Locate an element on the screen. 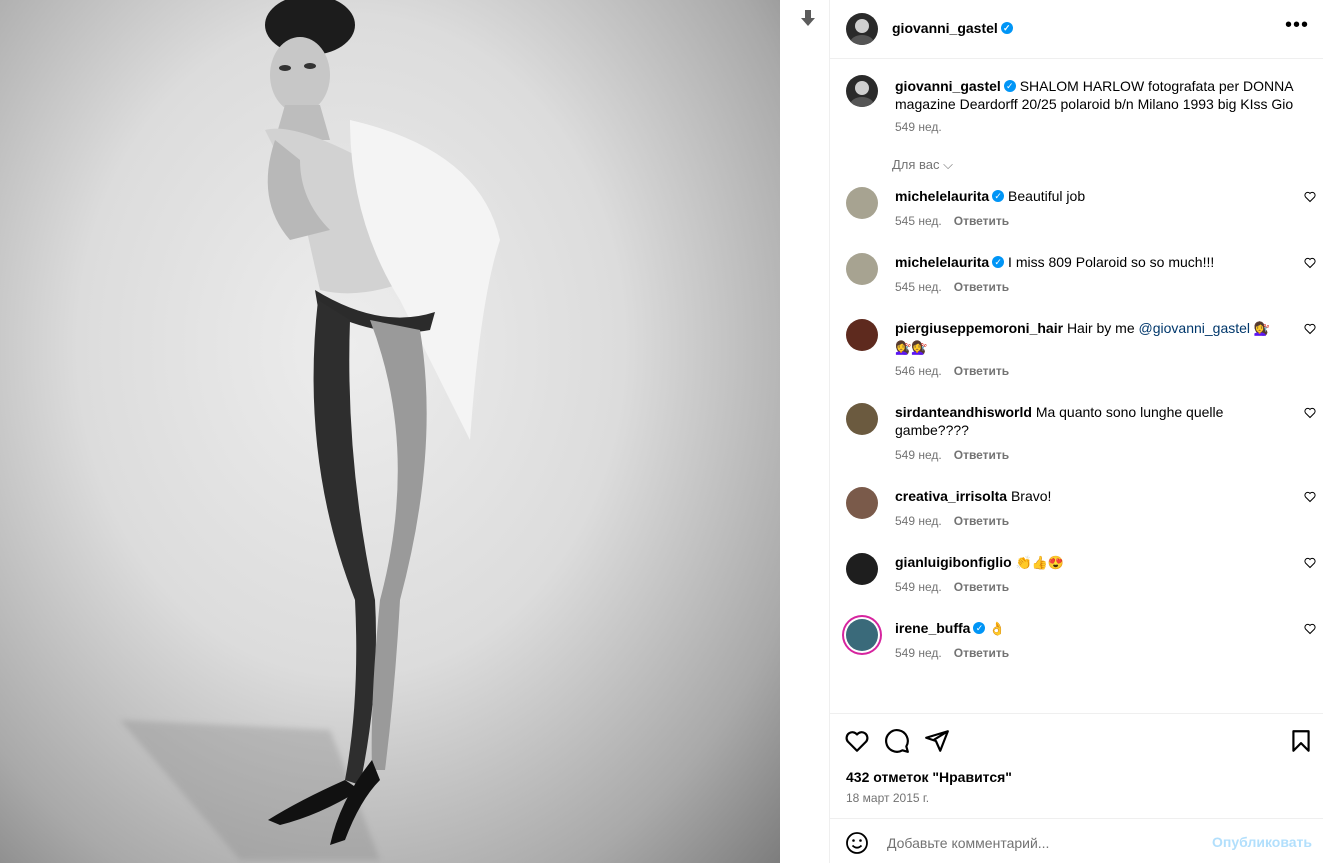  chevron-down-icon: ⌵ is located at coordinates (948, 164).